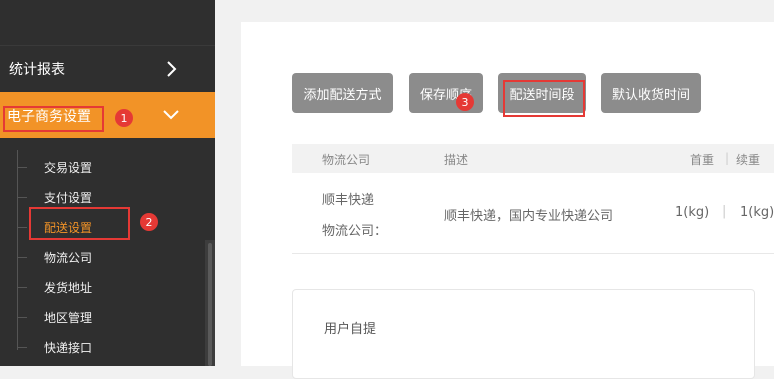  What do you see at coordinates (692, 212) in the screenshot?
I see `first-weight-cell: 1(kg)` at bounding box center [692, 212].